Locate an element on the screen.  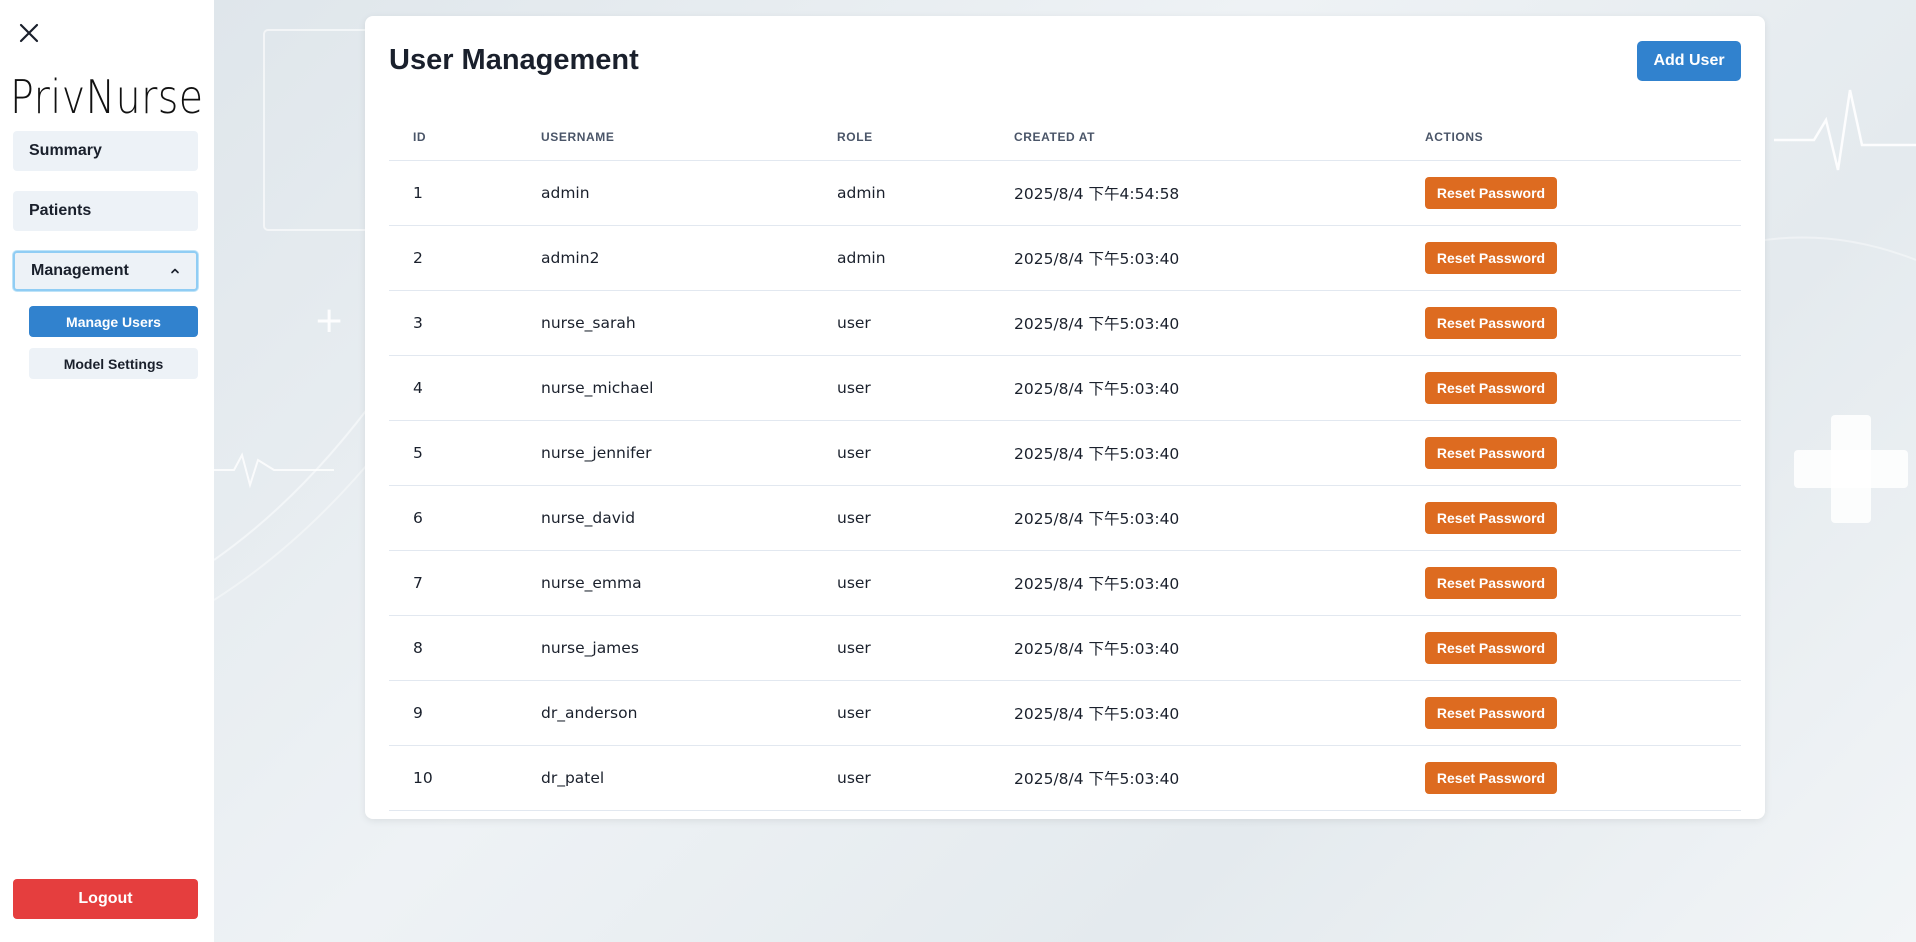
cell-id: 2 is located at coordinates (453, 258).